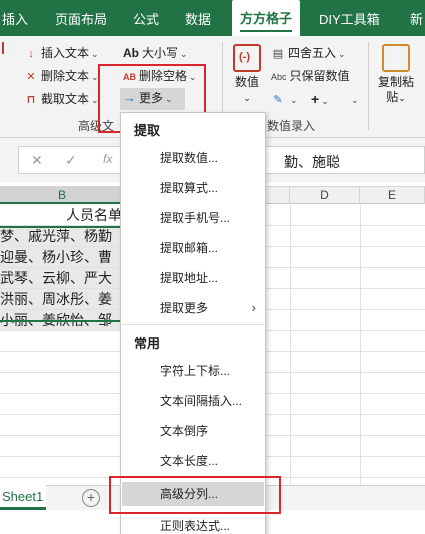 The height and width of the screenshot is (534, 425). I want to click on extra-dropdown-button: ⌄, so click(354, 99).